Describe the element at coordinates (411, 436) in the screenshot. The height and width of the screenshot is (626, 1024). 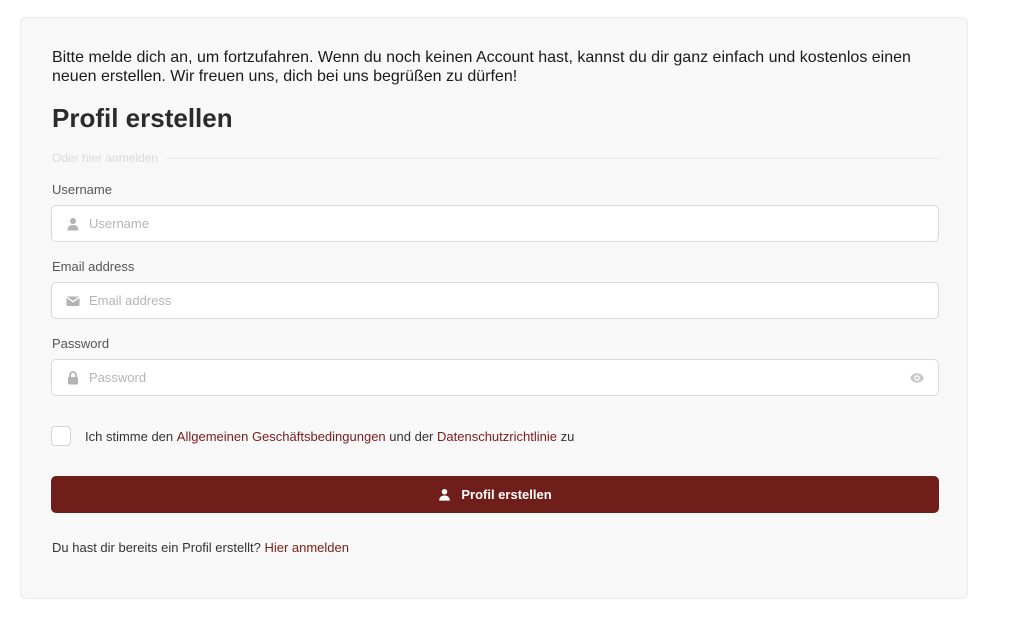
I see `terms-middle: und der` at that location.